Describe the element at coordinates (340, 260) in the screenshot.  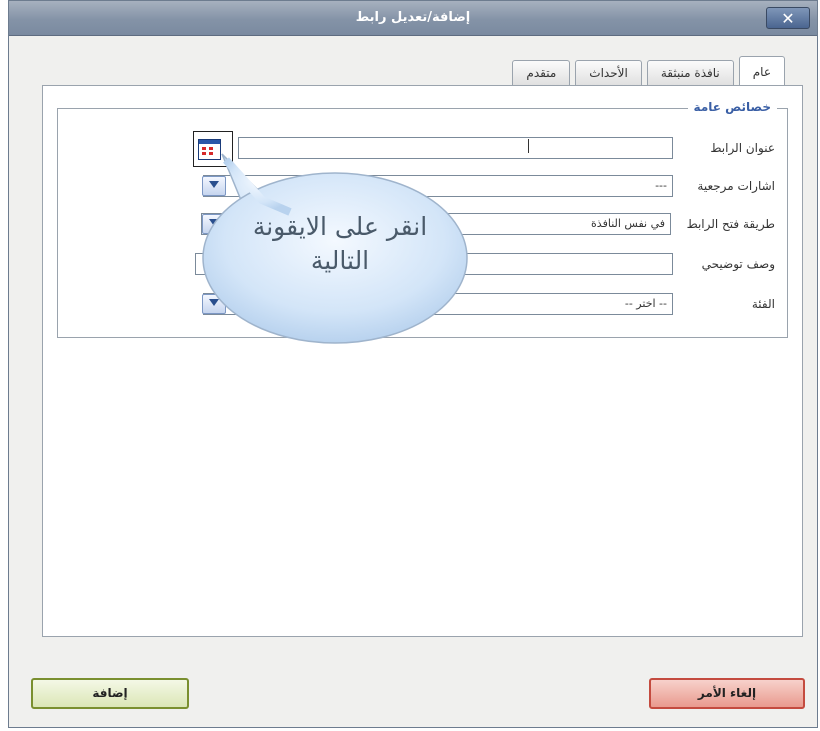
I see `callout-line-2: التالية` at that location.